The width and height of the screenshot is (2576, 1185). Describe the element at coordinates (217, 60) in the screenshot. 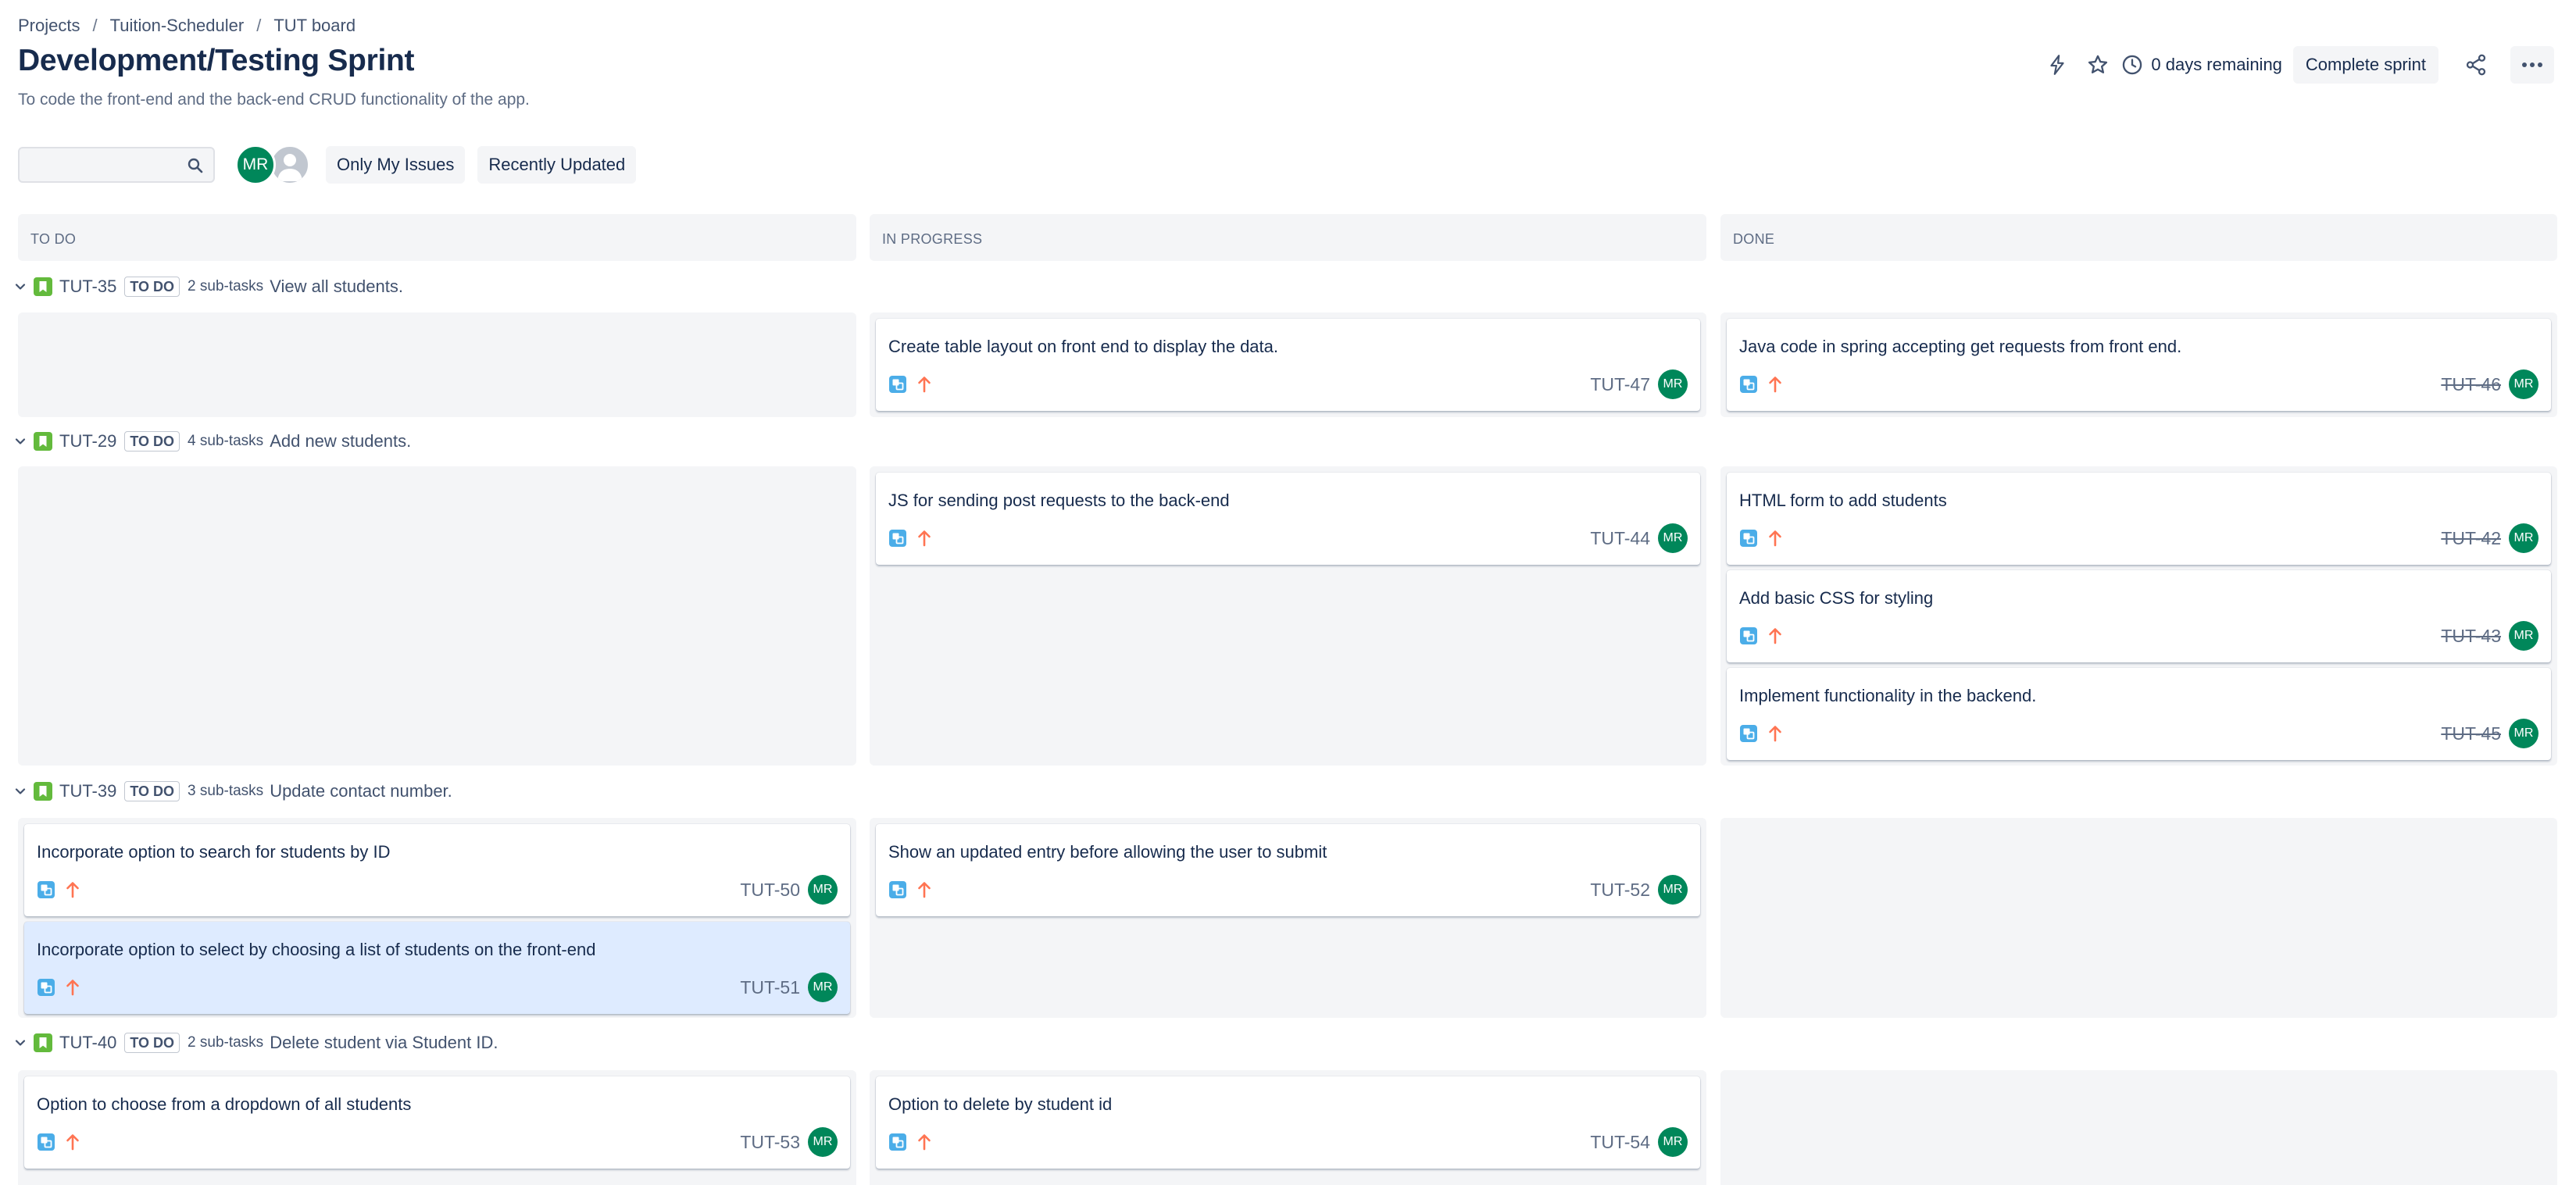

I see `page-title: Development/Testing Sprint` at that location.